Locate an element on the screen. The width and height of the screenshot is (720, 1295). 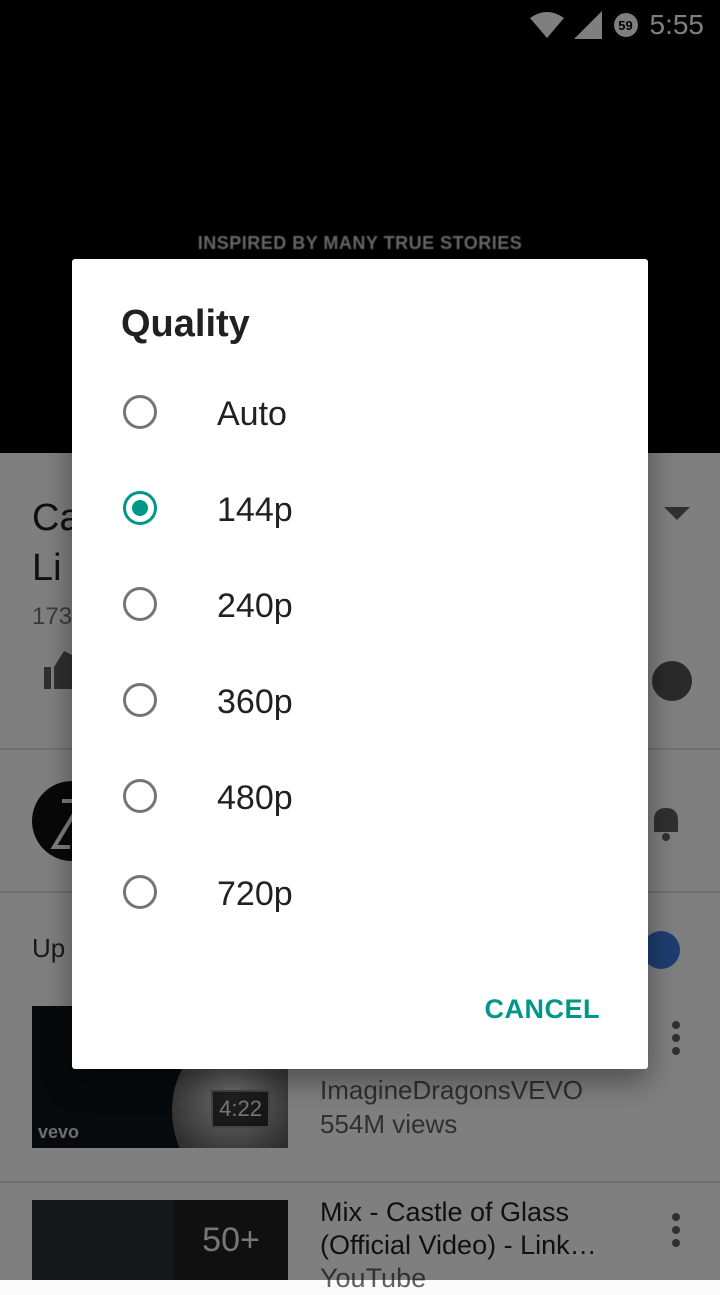
dialog-title: Quality is located at coordinates (185, 324).